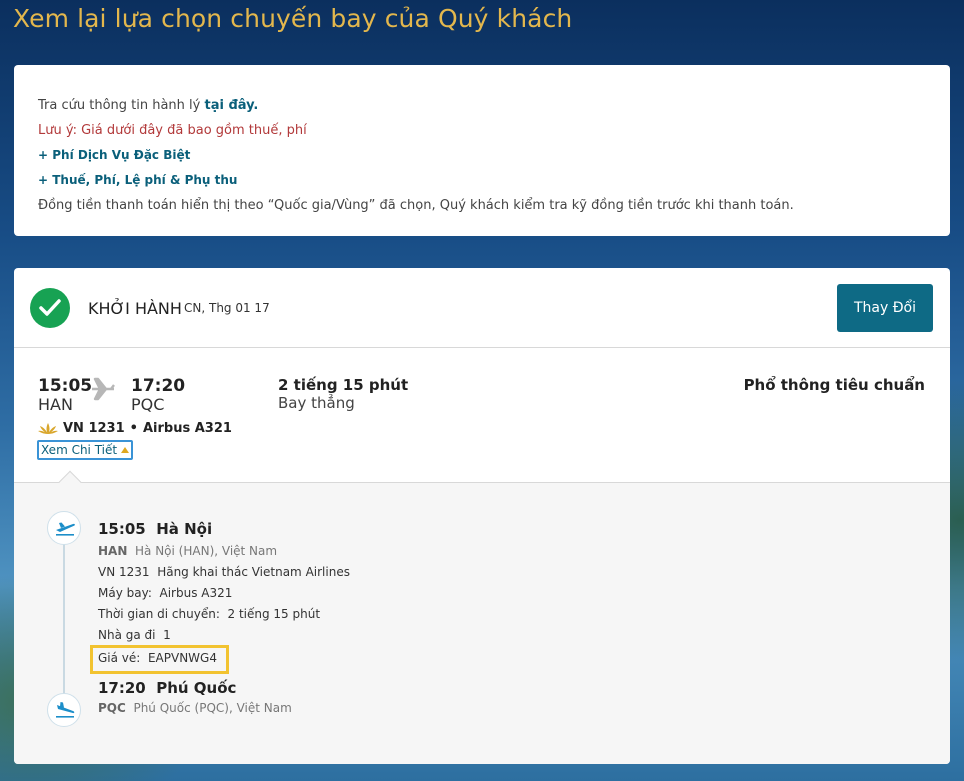 The height and width of the screenshot is (781, 964). What do you see at coordinates (119, 658) in the screenshot?
I see `fare-label: Giá vé:` at bounding box center [119, 658].